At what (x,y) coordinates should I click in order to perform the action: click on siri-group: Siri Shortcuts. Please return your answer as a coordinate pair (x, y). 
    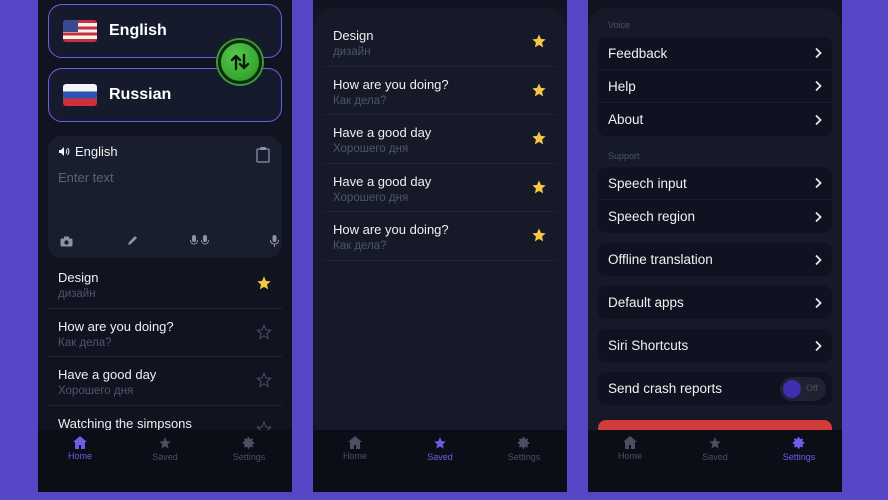
    Looking at the image, I should click on (715, 345).